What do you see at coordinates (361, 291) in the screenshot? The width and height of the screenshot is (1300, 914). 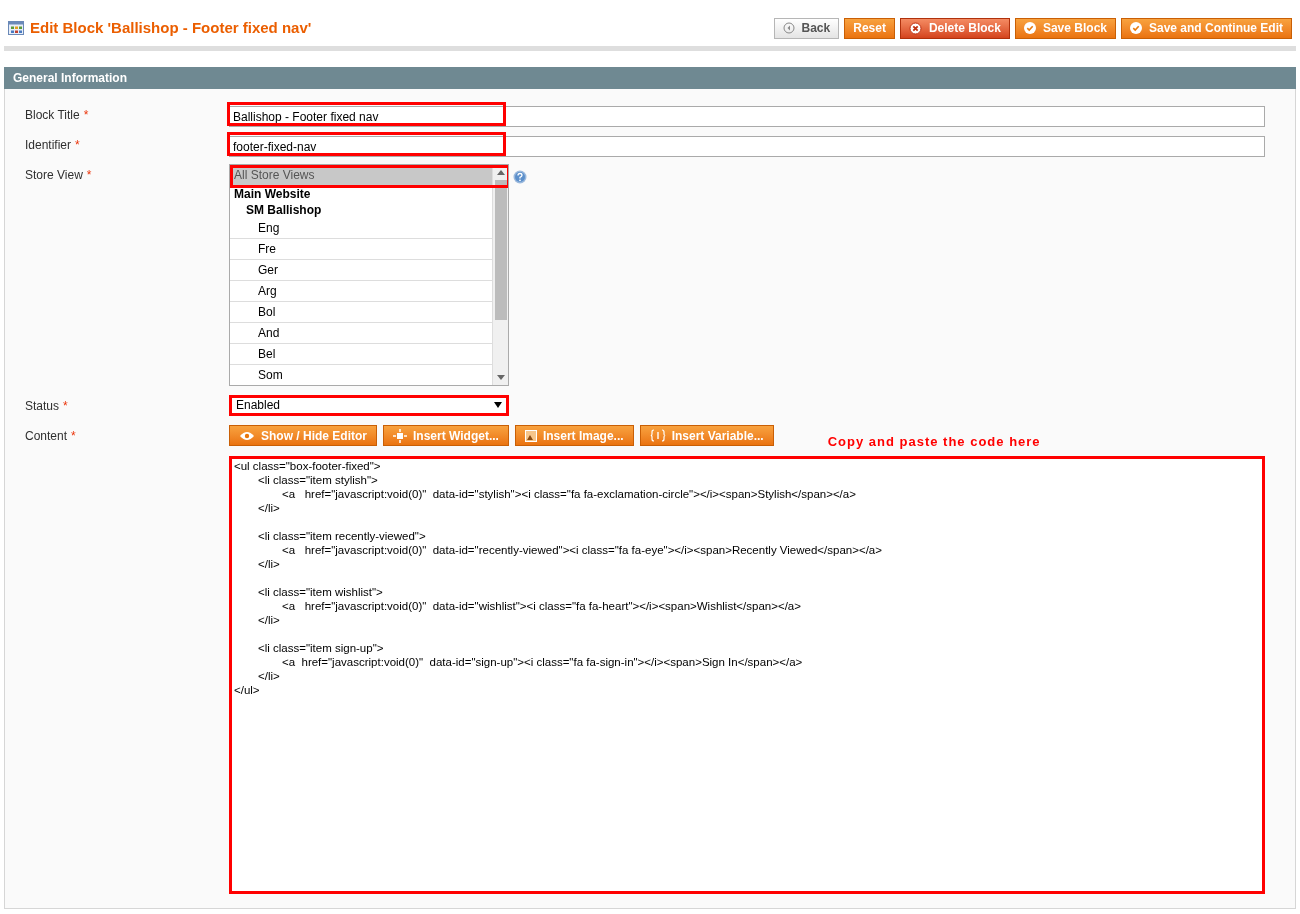 I see `store-view-option: Arg` at bounding box center [361, 291].